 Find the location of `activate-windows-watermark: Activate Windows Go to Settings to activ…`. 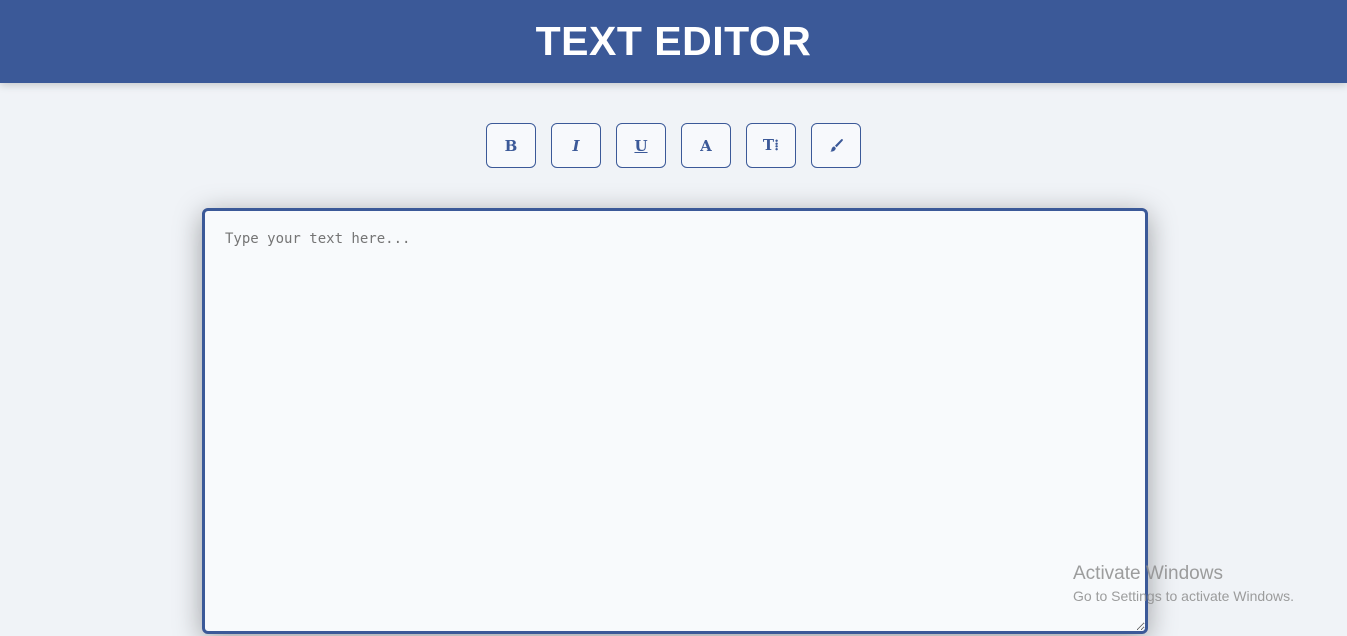

activate-windows-watermark: Activate Windows Go to Settings to activ… is located at coordinates (1183, 584).